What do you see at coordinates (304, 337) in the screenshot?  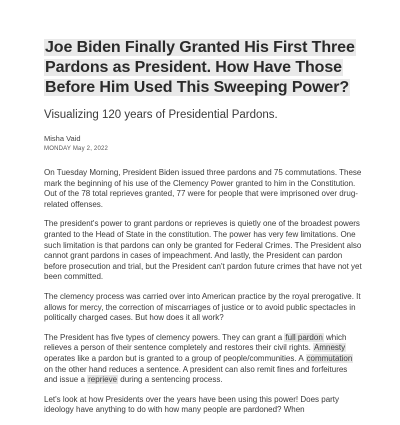 I see `highlight-full-pardon: full pardon` at bounding box center [304, 337].